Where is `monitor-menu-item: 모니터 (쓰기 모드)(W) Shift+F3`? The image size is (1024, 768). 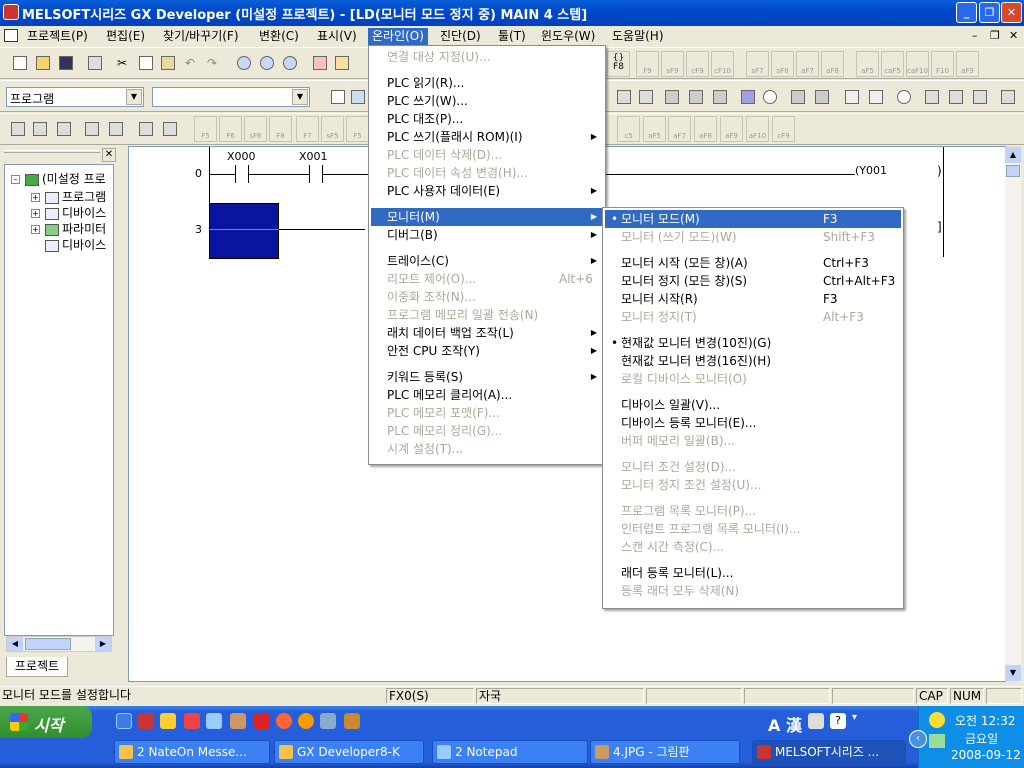 monitor-menu-item: 모니터 (쓰기 모드)(W) Shift+F3 is located at coordinates (753, 237).